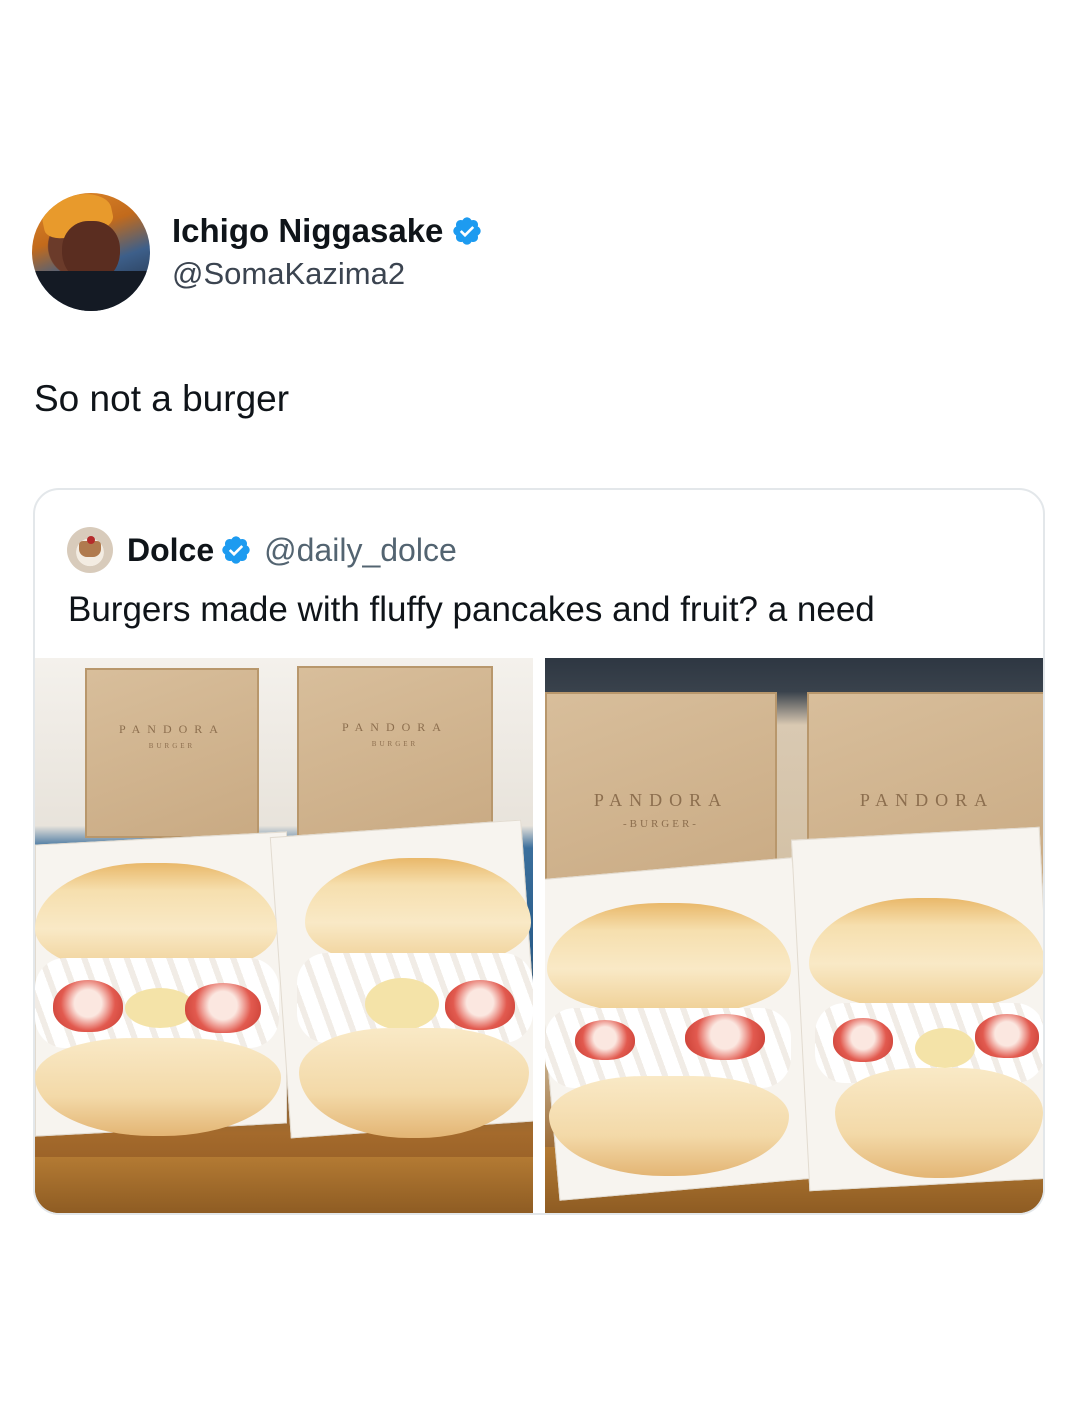  What do you see at coordinates (327, 252) in the screenshot?
I see `author-info: Ichigo Niggasake @SomaKazima2` at bounding box center [327, 252].